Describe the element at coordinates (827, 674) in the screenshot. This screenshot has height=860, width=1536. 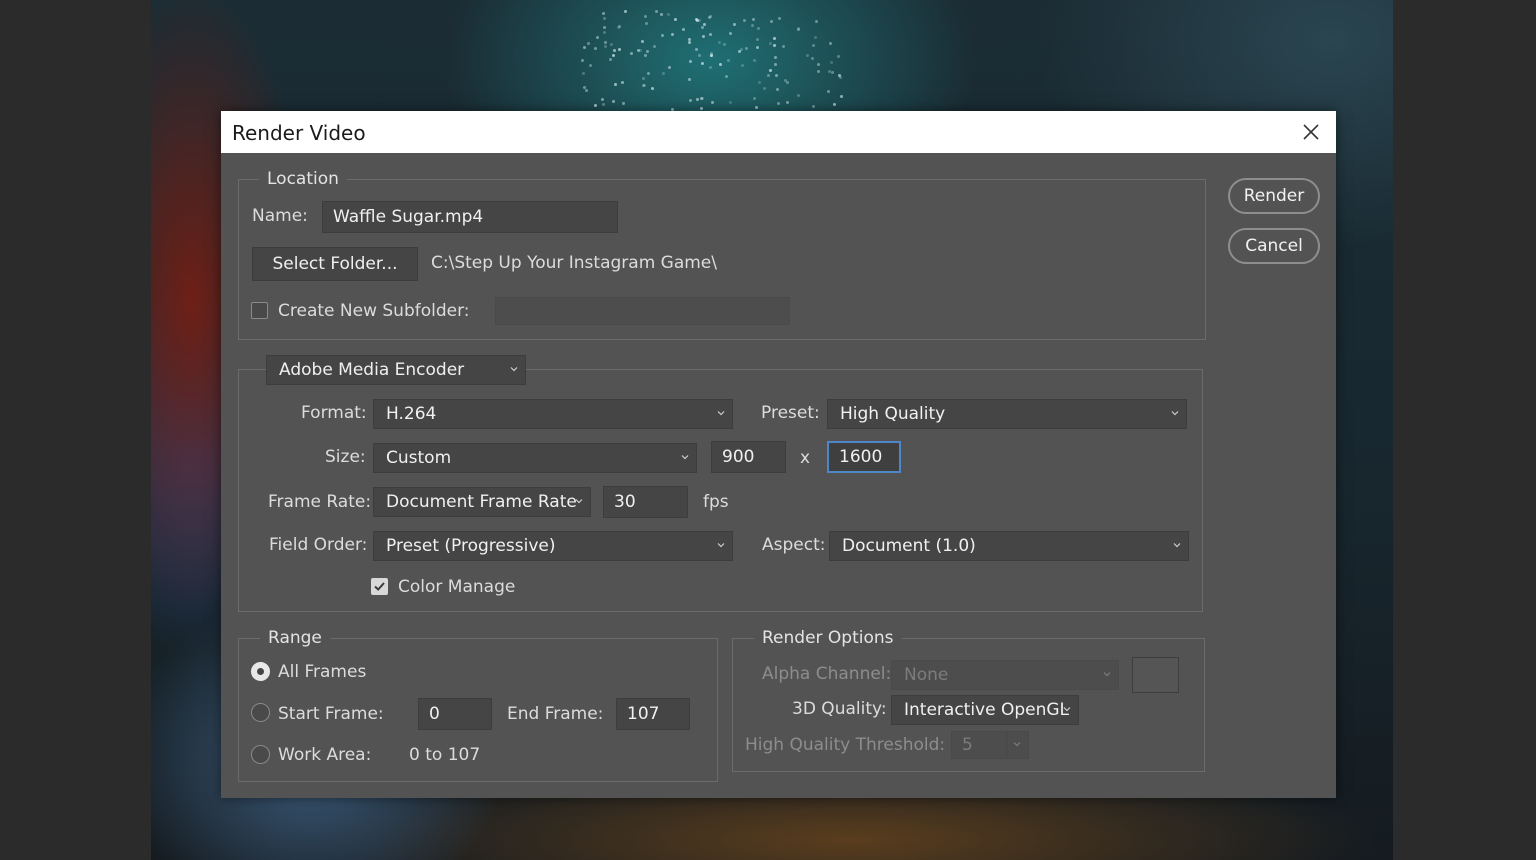
I see `alpha-channel-label: Alpha Channel:` at that location.